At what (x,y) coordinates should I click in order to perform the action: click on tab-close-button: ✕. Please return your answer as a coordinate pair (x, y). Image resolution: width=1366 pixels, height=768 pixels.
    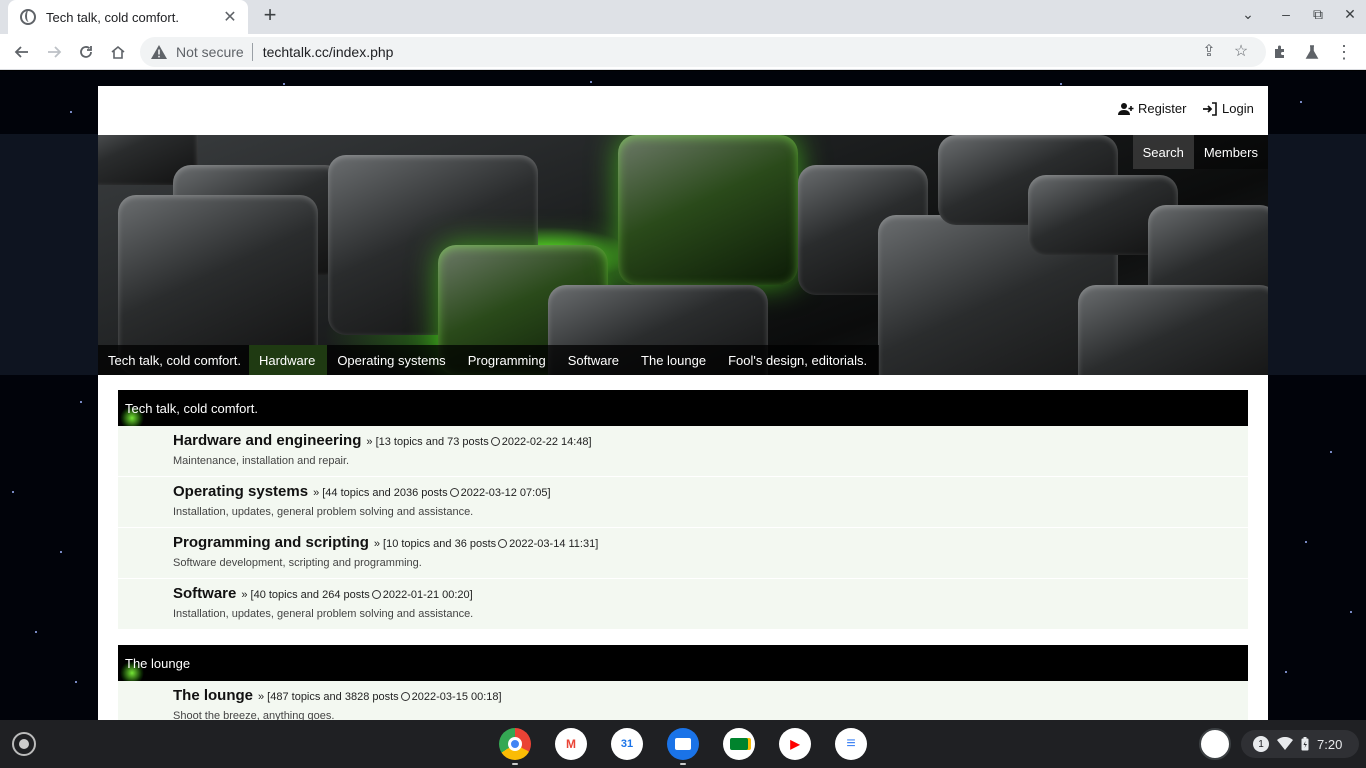
    Looking at the image, I should click on (230, 17).